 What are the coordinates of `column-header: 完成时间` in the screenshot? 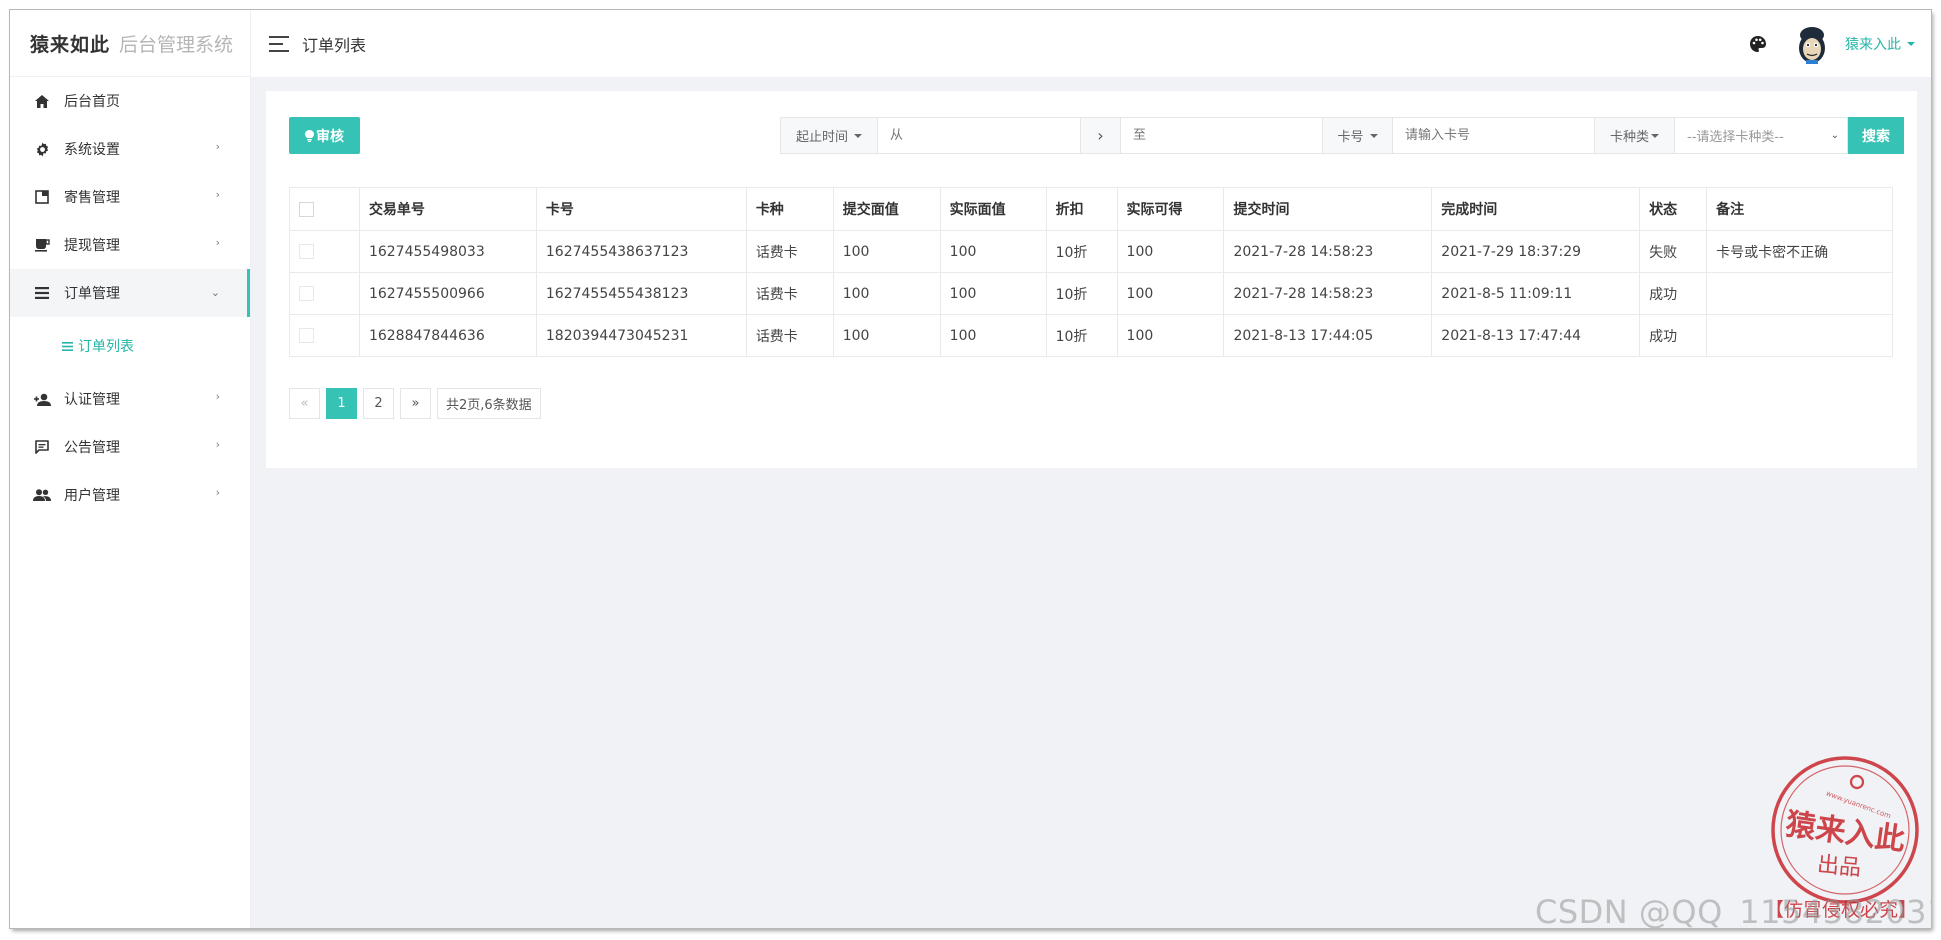 It's located at (1536, 209).